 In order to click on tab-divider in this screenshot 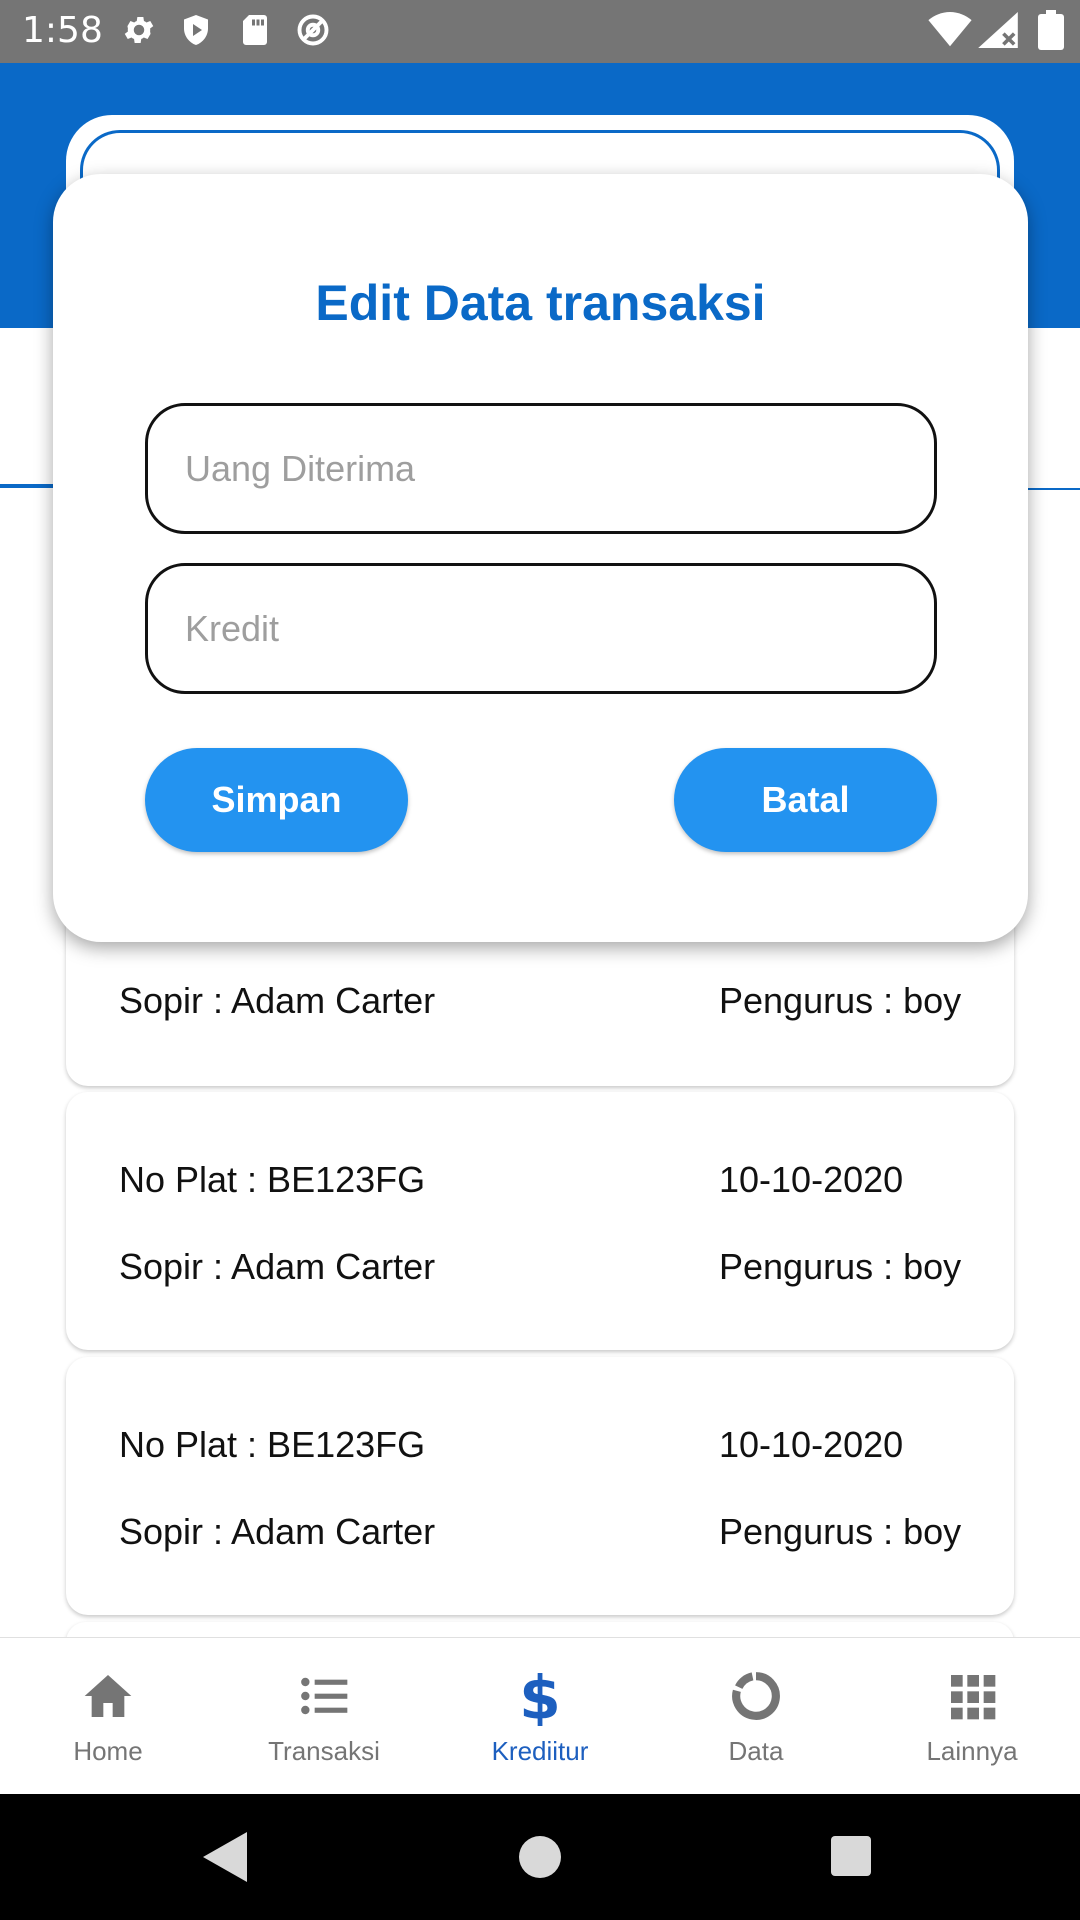, I will do `click(1050, 489)`.